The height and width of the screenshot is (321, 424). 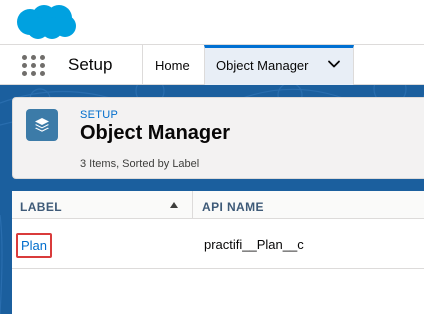 I want to click on app-name: Setup, so click(x=90, y=64).